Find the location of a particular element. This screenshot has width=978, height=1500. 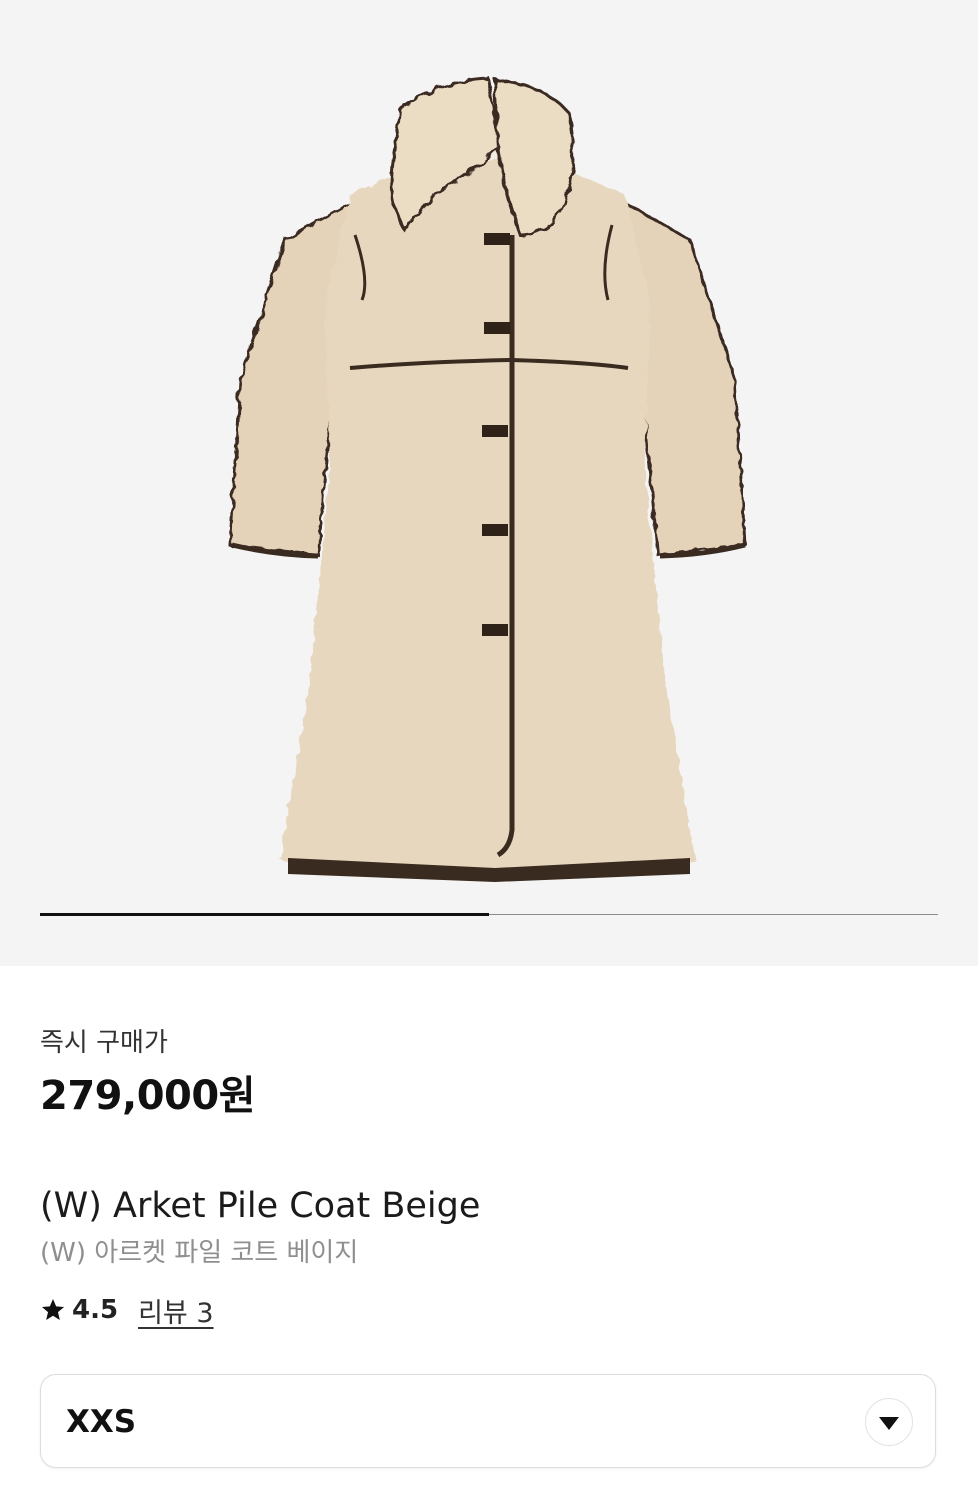

image-gallery-progress is located at coordinates (489, 914).